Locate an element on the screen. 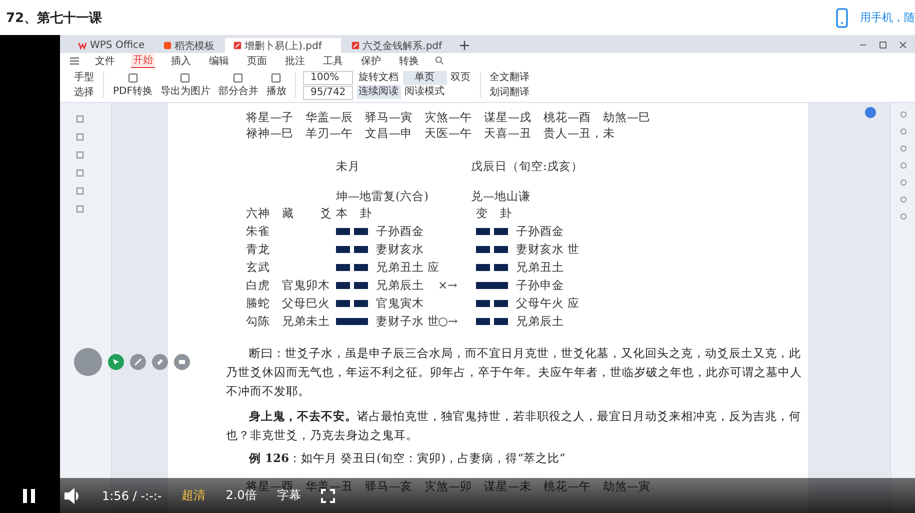  paragraph: 断曰：世爻子水，虽是申子辰三合水局，而不宜日月克世，世爻化墓，又化回头之克，动爻辰土又克，此乃世爻休囚而无气也，年运不利之征。卯年占，卒于午年。夫应午年者，世临岁破之年也，此亦可谓之墓中人不冲而不发耶。 is located at coordinates (514, 372).